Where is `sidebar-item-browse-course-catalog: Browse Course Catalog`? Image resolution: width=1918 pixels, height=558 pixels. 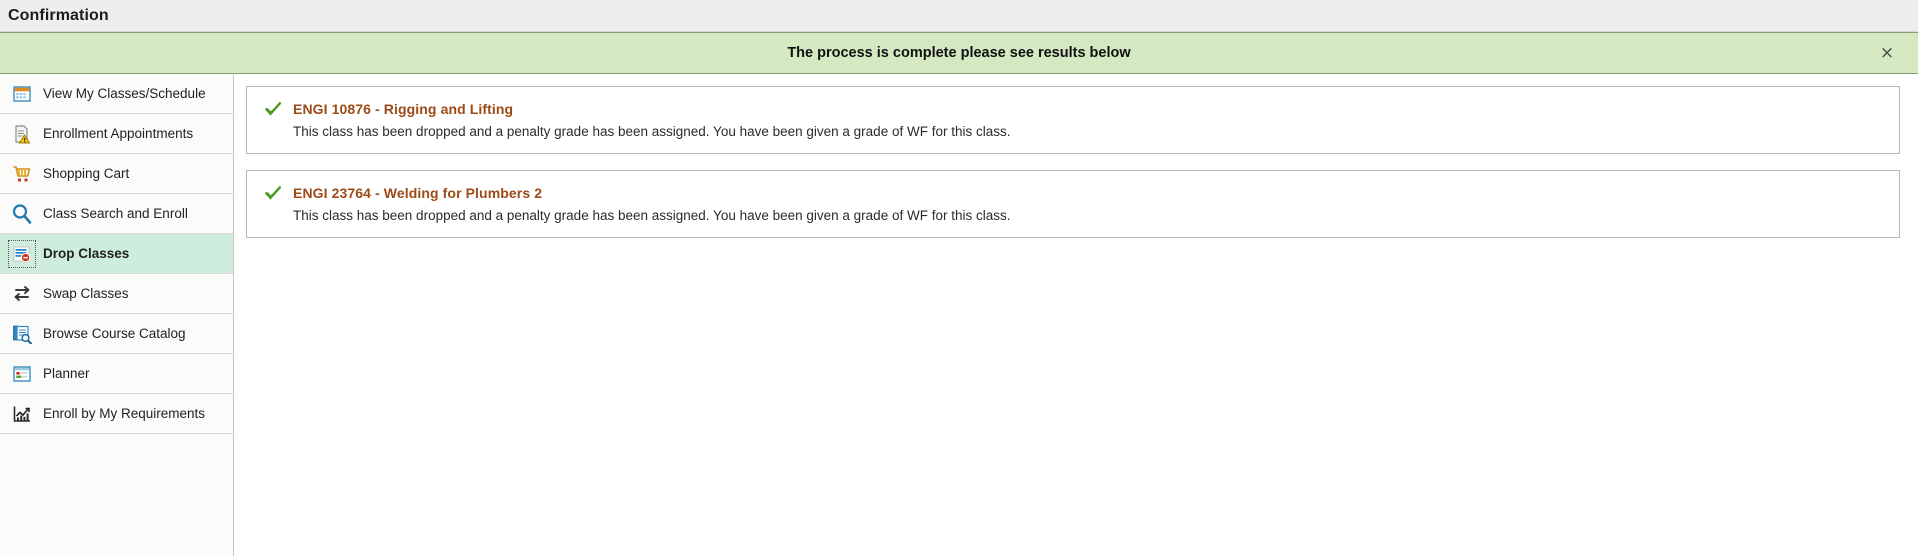 sidebar-item-browse-course-catalog: Browse Course Catalog is located at coordinates (116, 334).